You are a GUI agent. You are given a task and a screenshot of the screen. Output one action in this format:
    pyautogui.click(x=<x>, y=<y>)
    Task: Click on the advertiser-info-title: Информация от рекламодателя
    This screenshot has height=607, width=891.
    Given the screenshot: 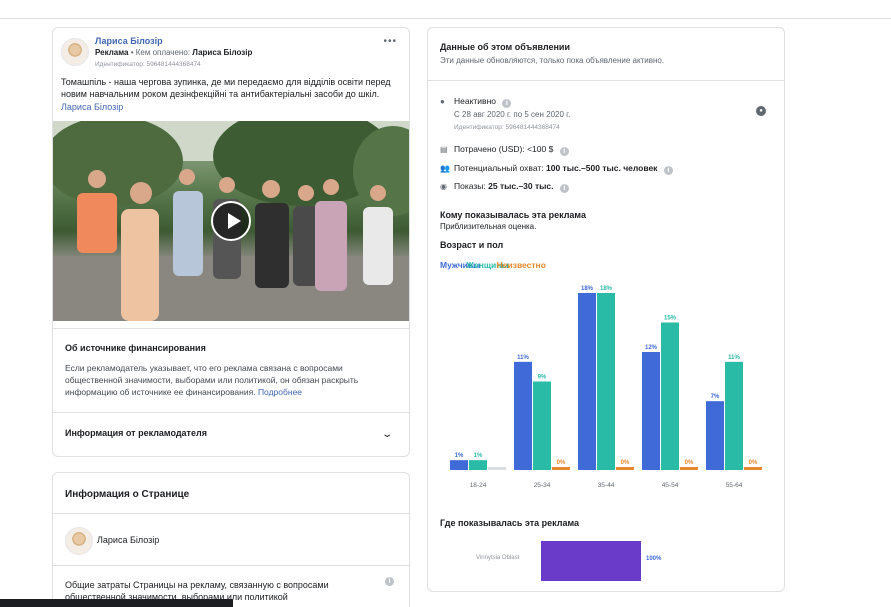 What is the action you would take?
    pyautogui.click(x=136, y=433)
    